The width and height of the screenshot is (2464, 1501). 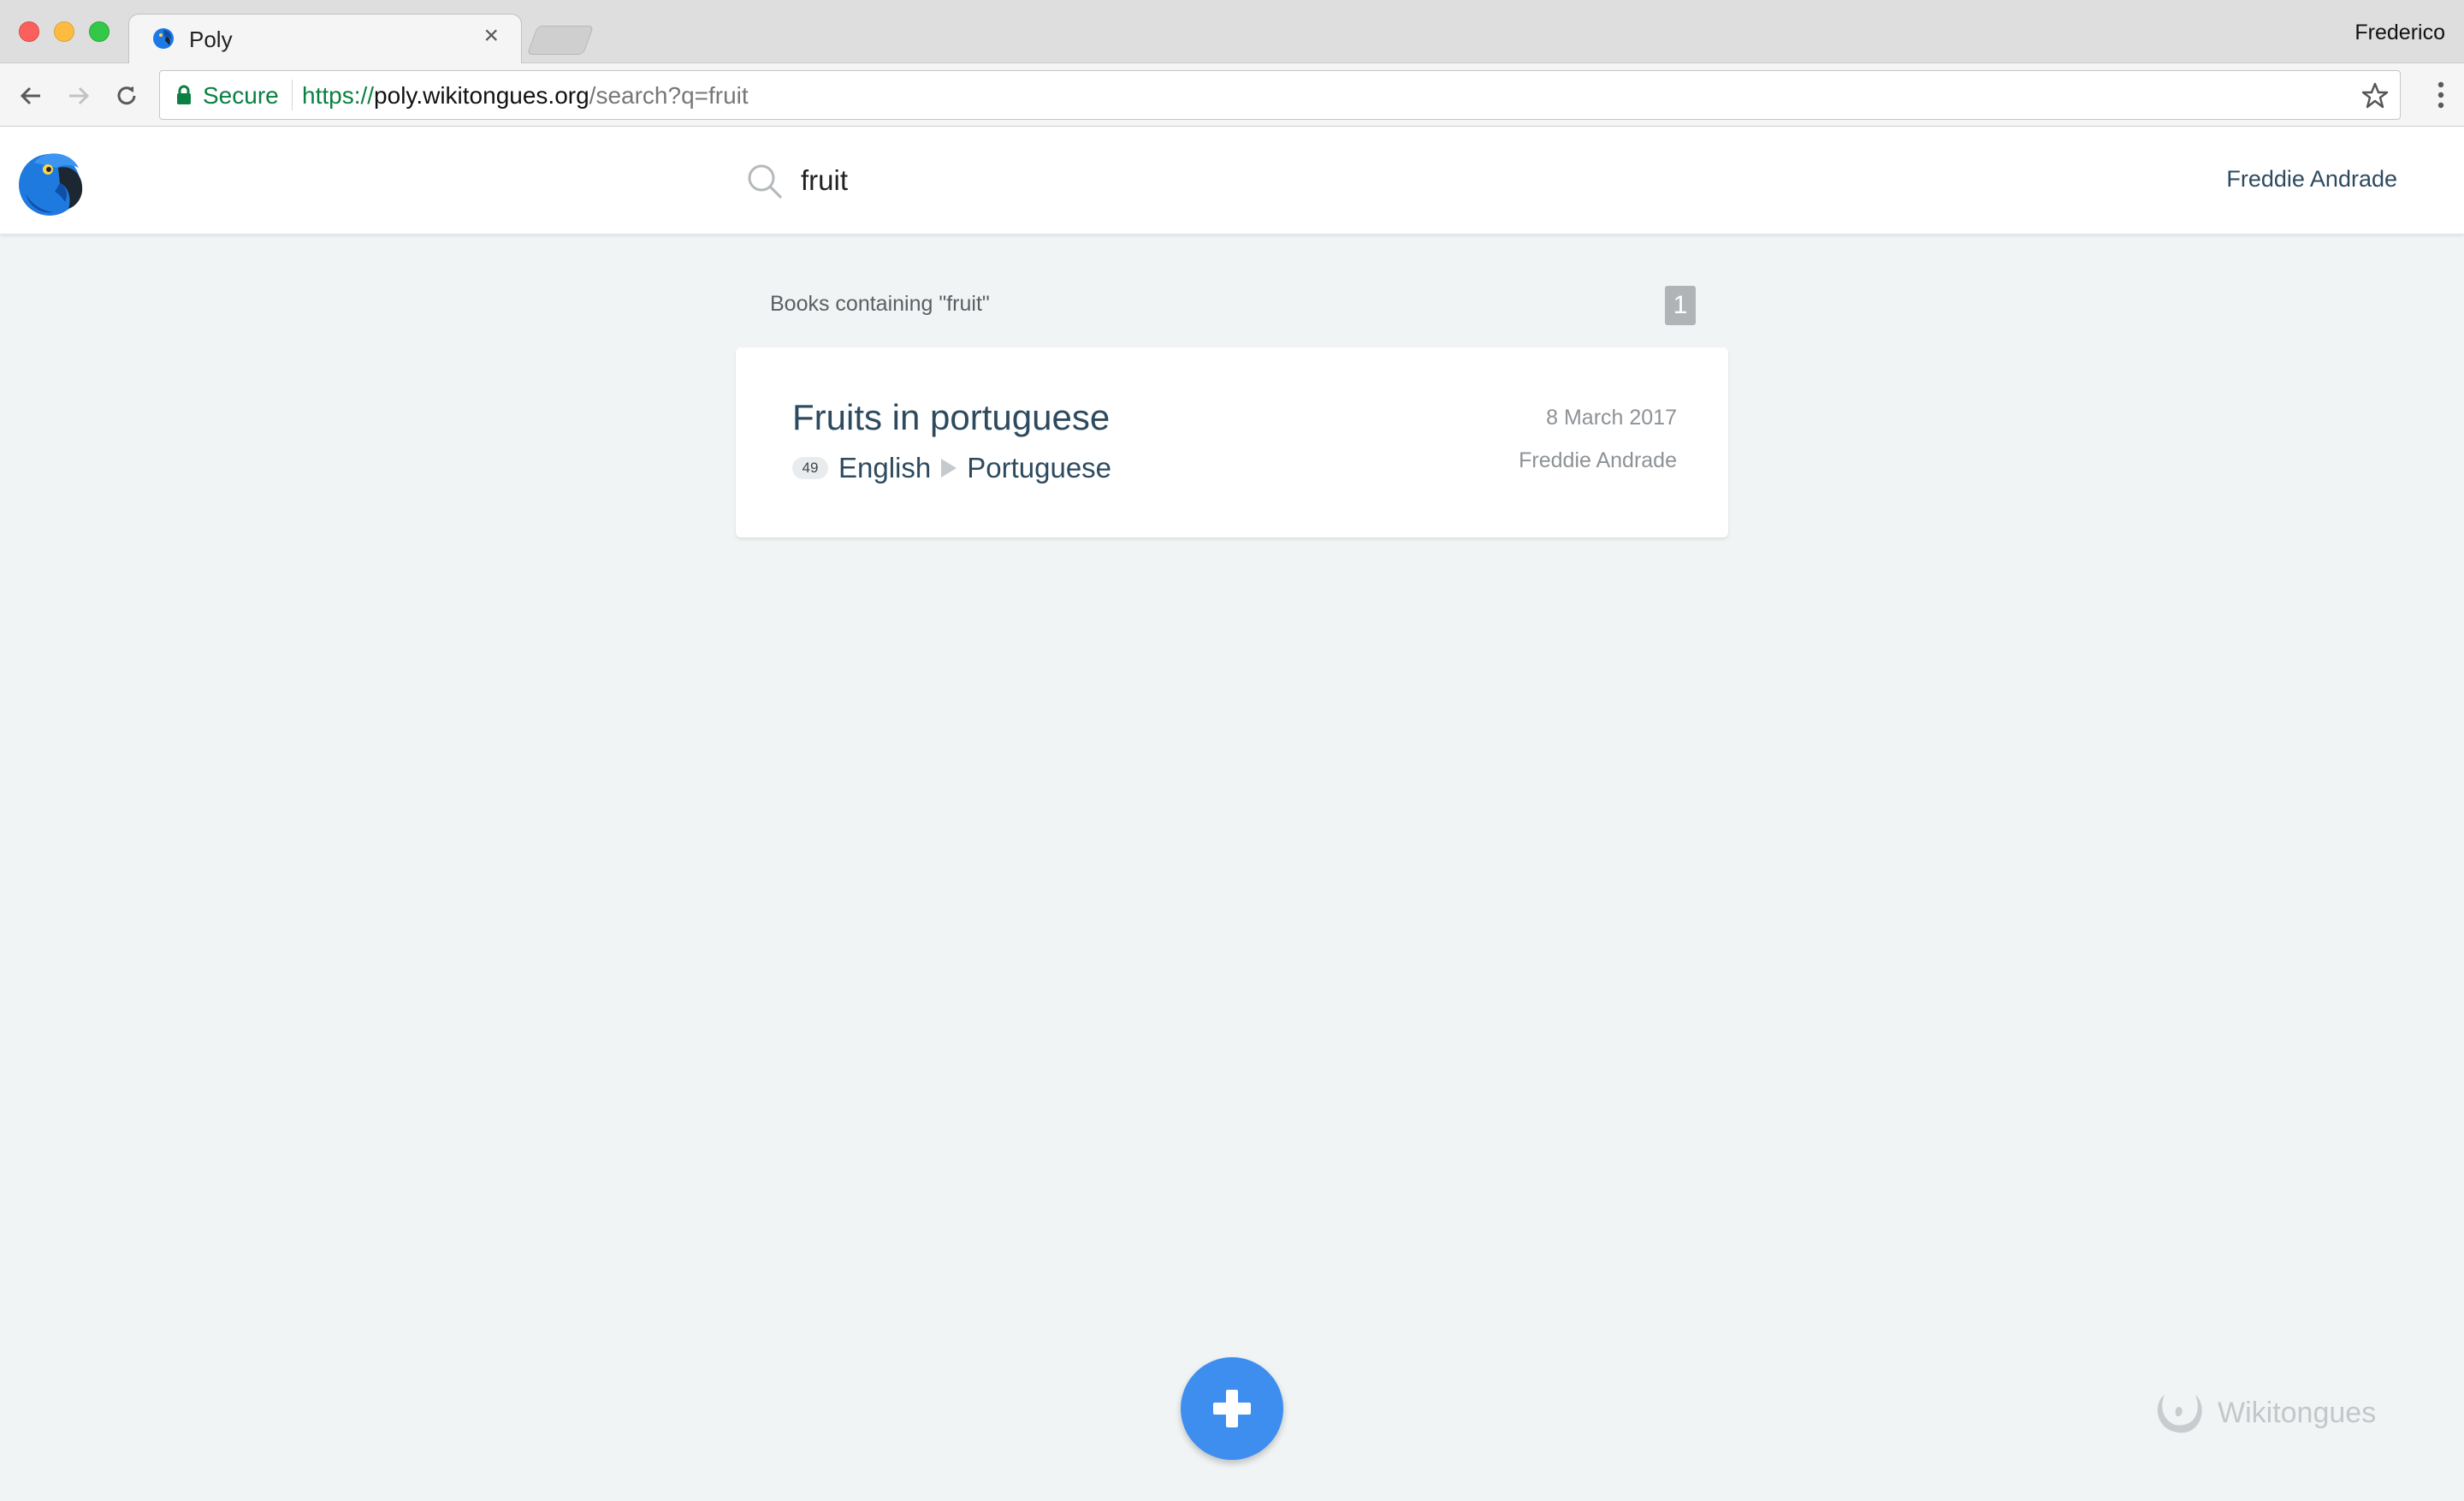 I want to click on arrow-left-icon, so click(x=30, y=96).